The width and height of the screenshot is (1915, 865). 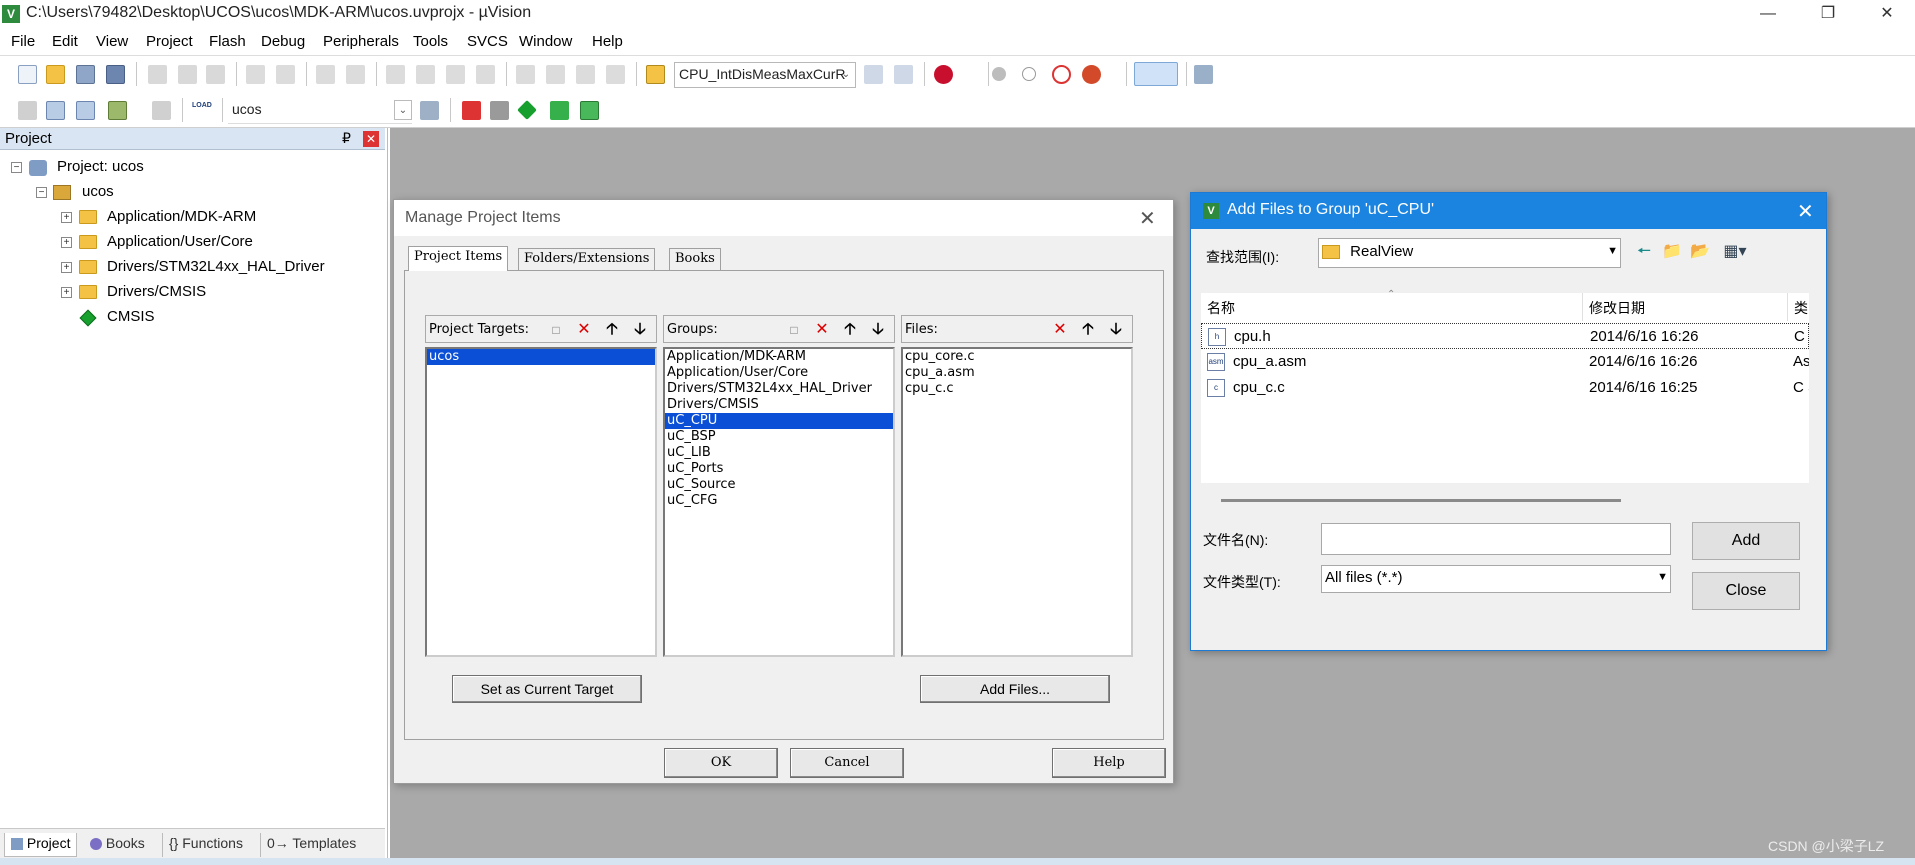 I want to click on group-item: uC_Source, so click(x=779, y=485).